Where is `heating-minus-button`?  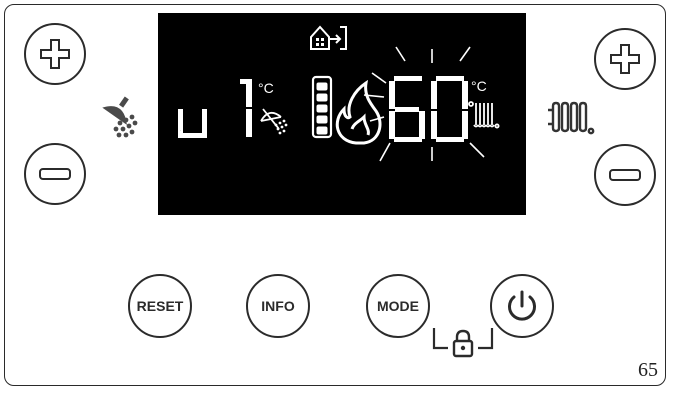 heating-minus-button is located at coordinates (625, 175).